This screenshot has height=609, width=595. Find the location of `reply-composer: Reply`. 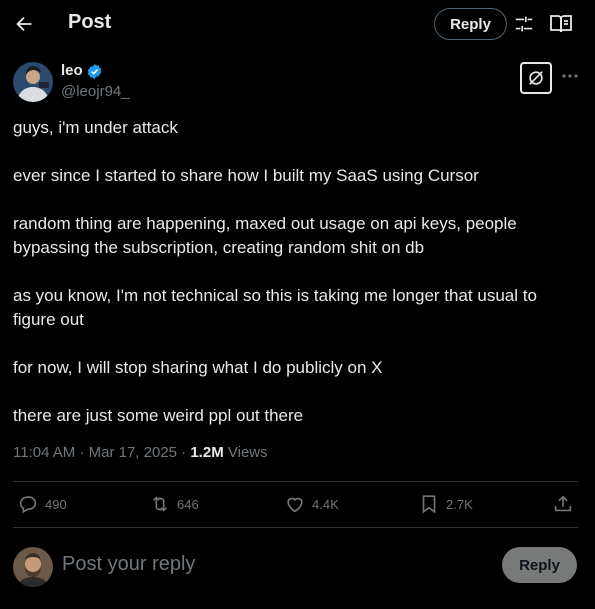

reply-composer: Reply is located at coordinates (297, 566).